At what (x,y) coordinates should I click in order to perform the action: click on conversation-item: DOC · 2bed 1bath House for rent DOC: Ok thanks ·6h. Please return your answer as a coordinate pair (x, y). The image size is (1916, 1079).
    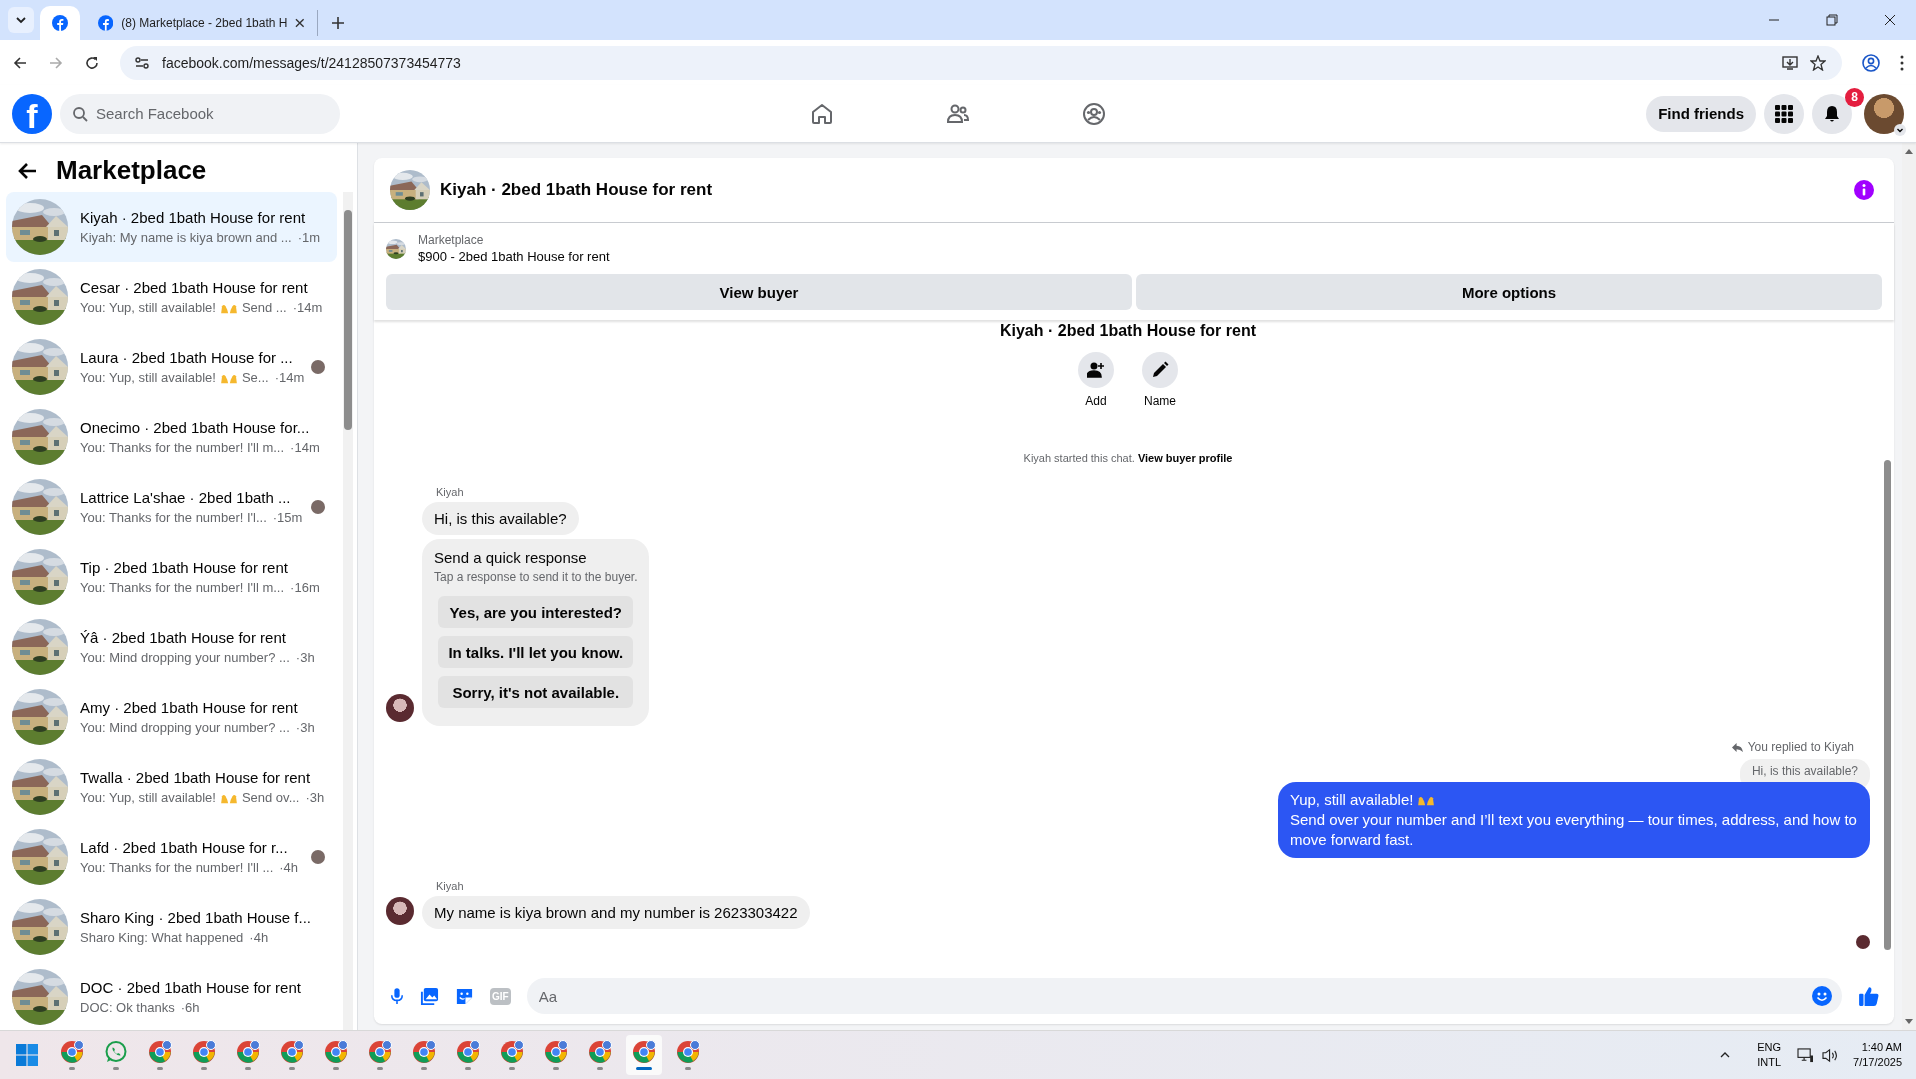
    Looking at the image, I should click on (171, 996).